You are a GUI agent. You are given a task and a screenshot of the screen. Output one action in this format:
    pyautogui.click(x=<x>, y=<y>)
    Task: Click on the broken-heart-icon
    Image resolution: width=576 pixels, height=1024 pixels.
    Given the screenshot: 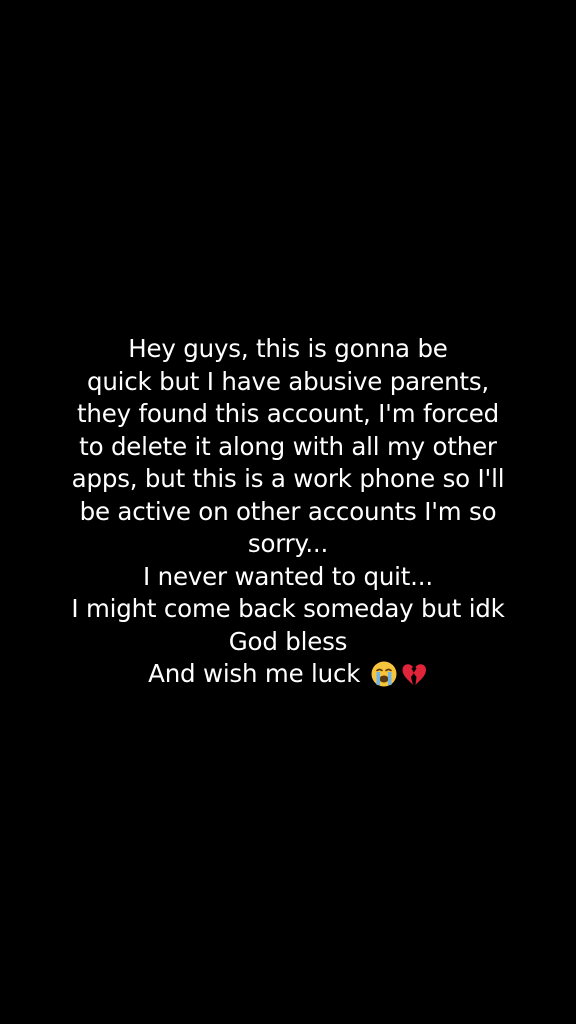 What is the action you would take?
    pyautogui.click(x=414, y=674)
    